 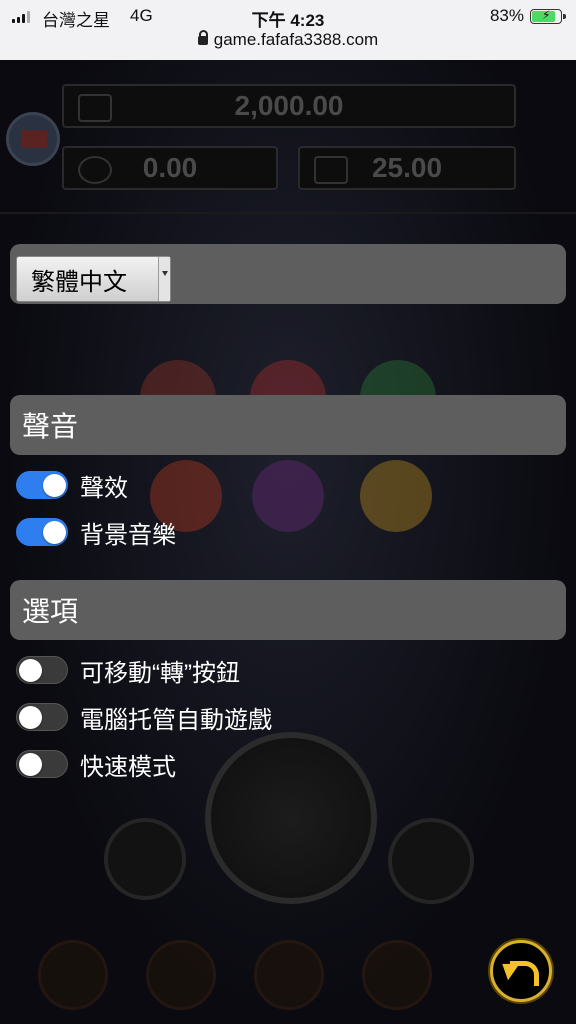 I want to click on medal-icon, so click(x=95, y=170).